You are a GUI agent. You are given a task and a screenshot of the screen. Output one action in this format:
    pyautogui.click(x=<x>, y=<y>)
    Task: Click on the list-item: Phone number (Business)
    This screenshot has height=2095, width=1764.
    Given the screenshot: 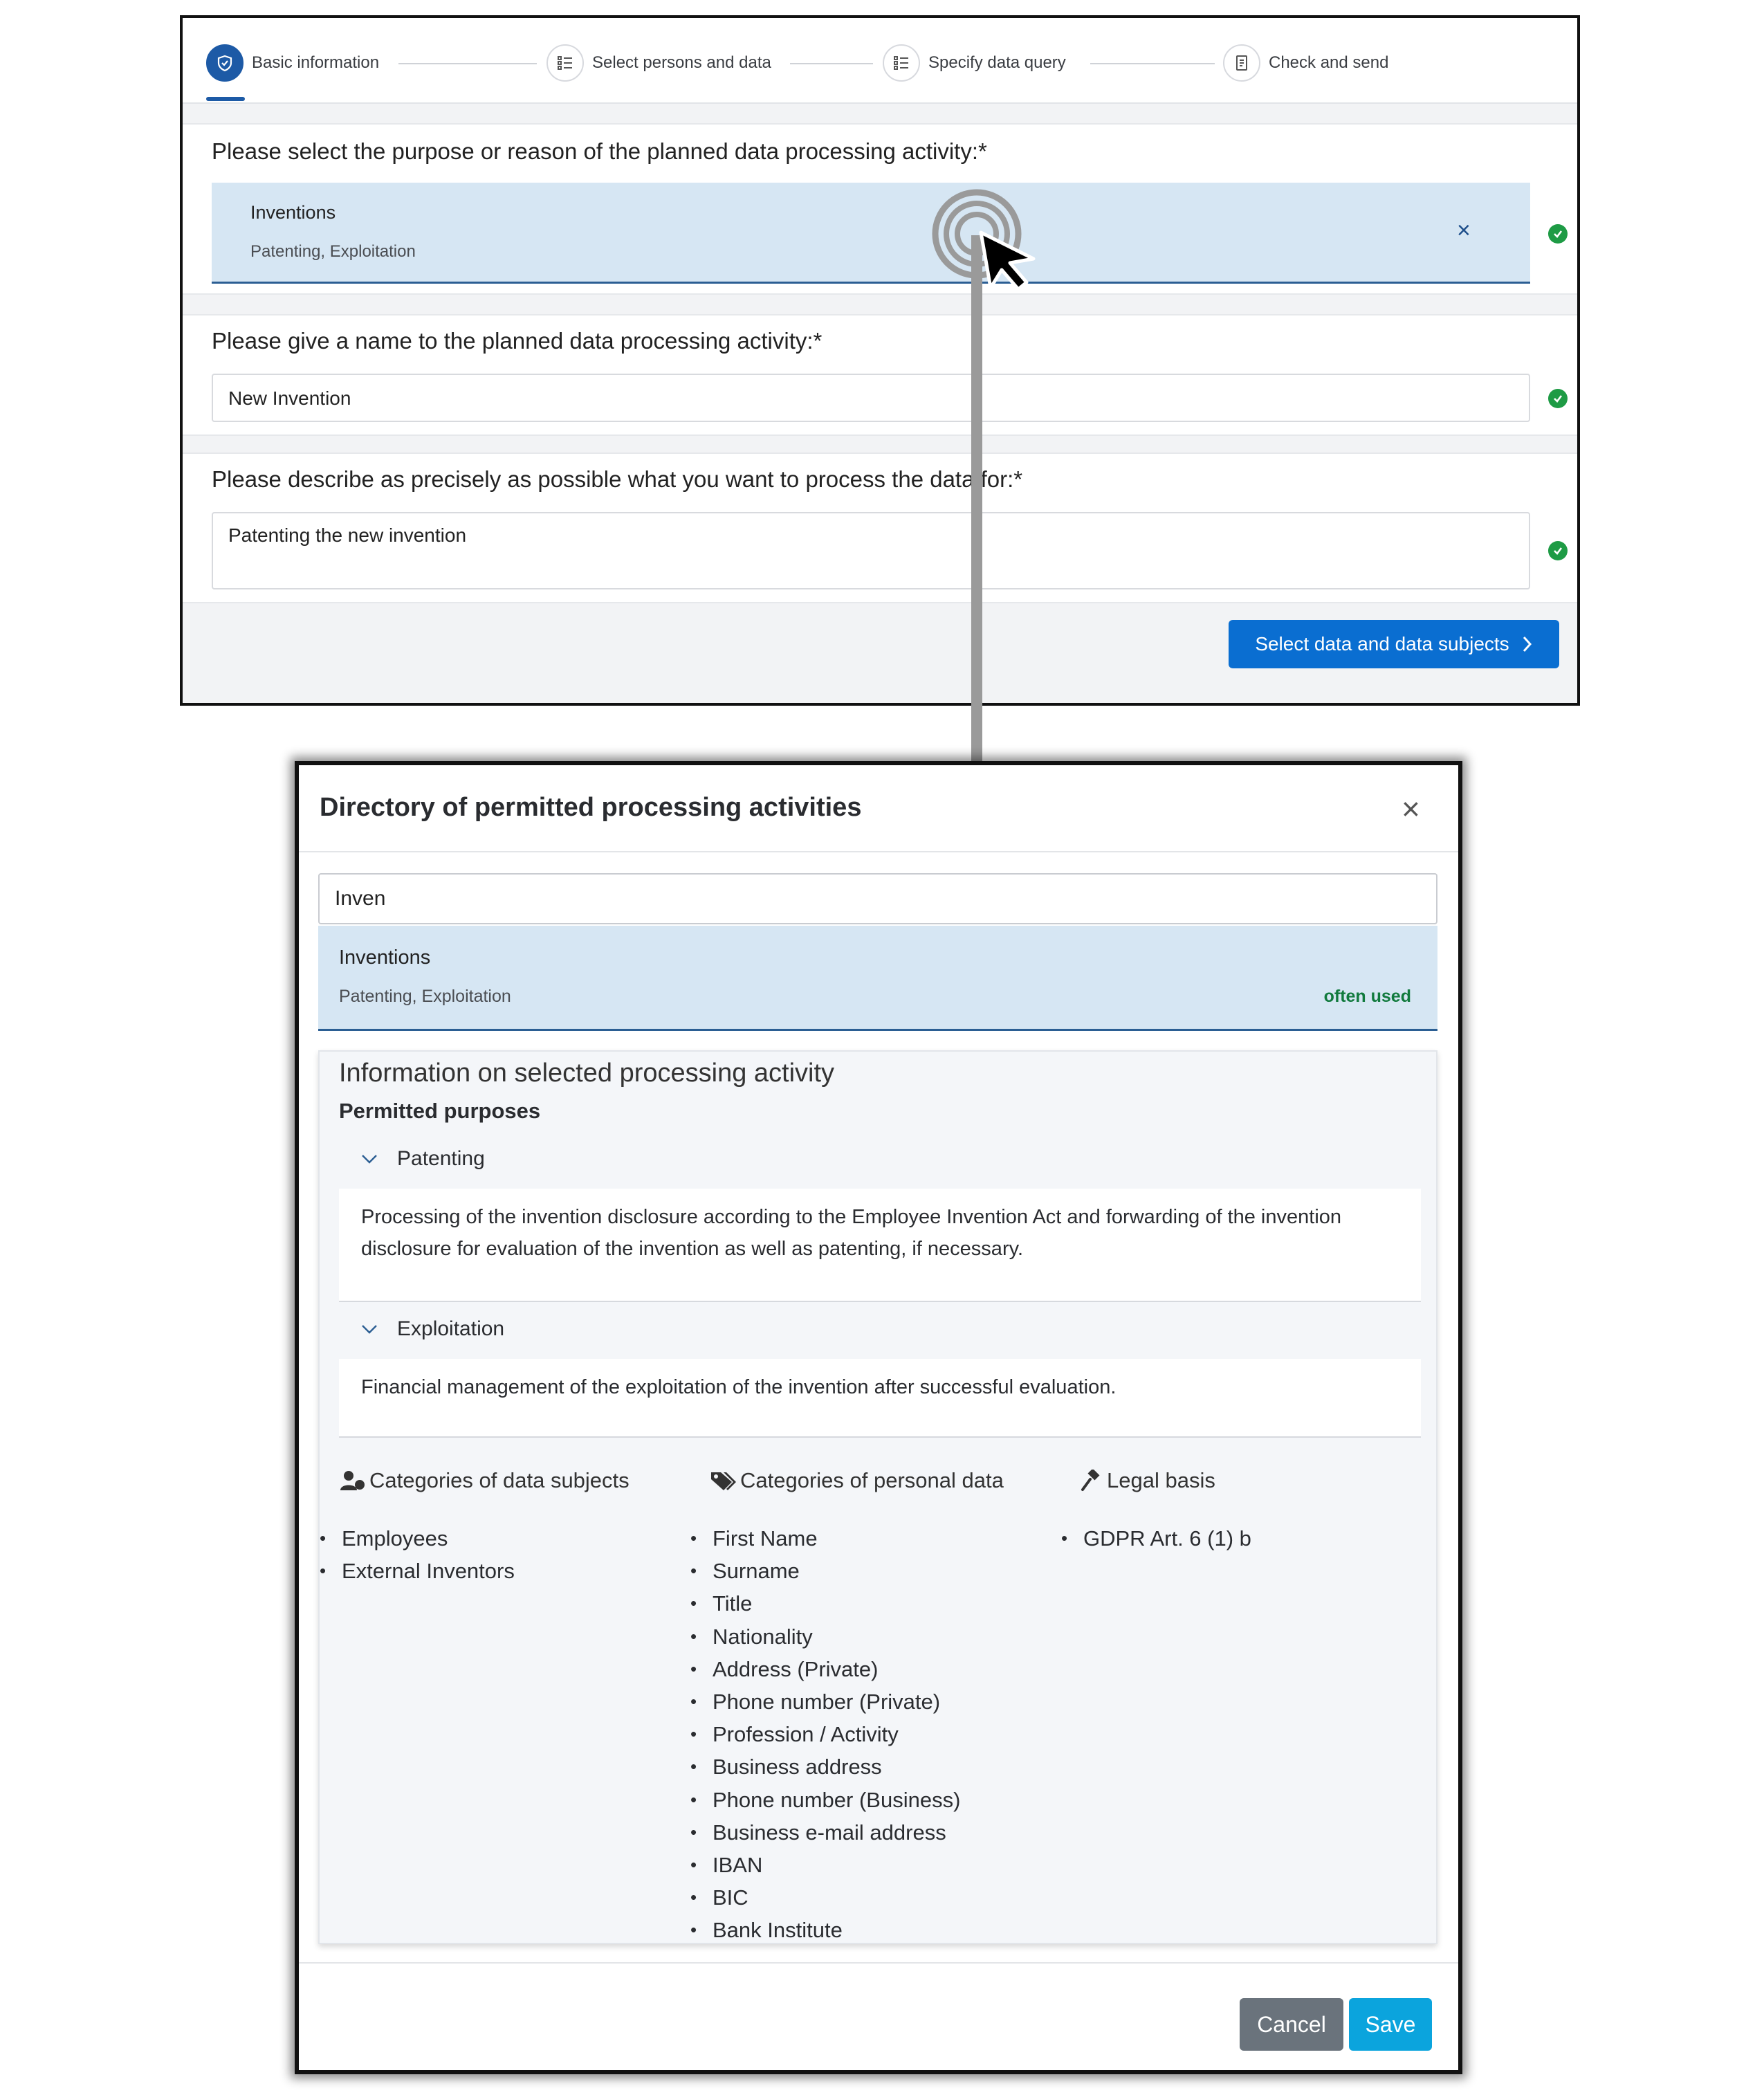 What is the action you would take?
    pyautogui.click(x=825, y=1800)
    